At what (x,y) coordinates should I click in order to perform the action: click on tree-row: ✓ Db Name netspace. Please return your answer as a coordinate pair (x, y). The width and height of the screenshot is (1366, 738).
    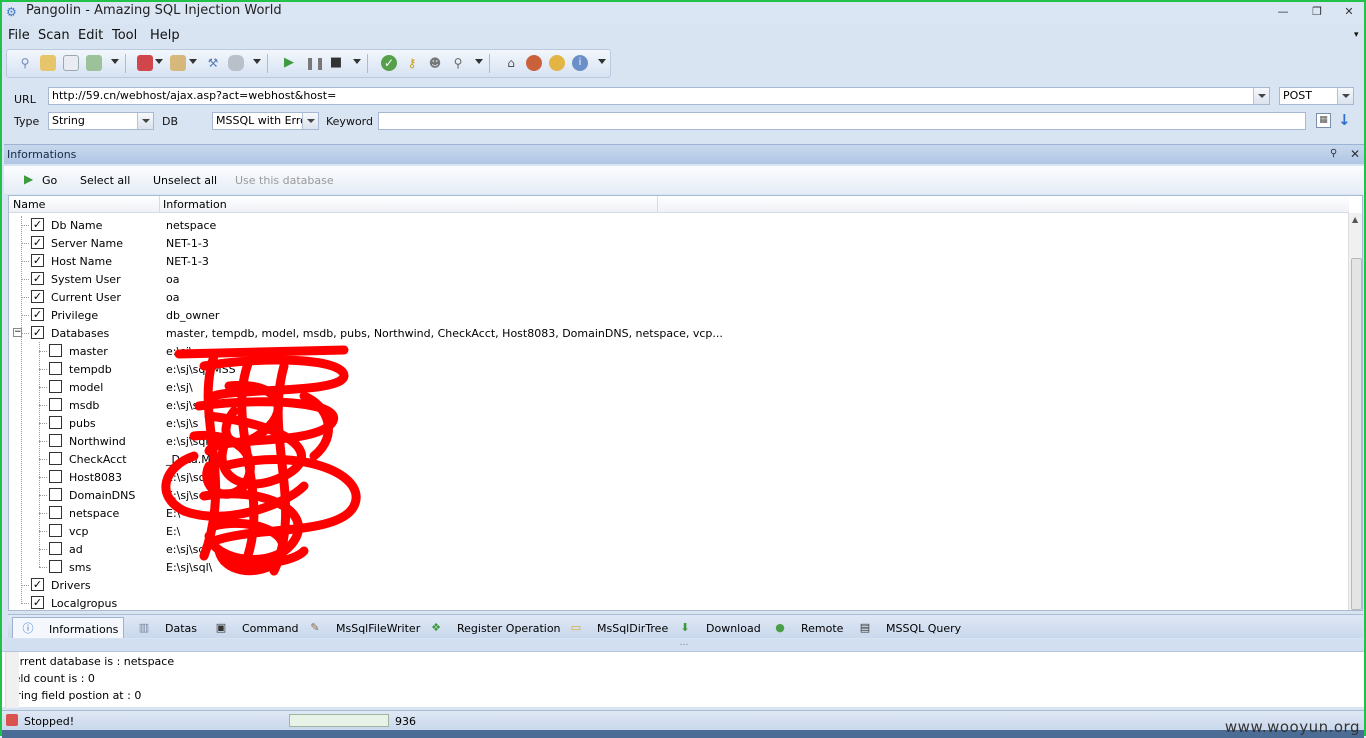
    Looking at the image, I should click on (678, 225).